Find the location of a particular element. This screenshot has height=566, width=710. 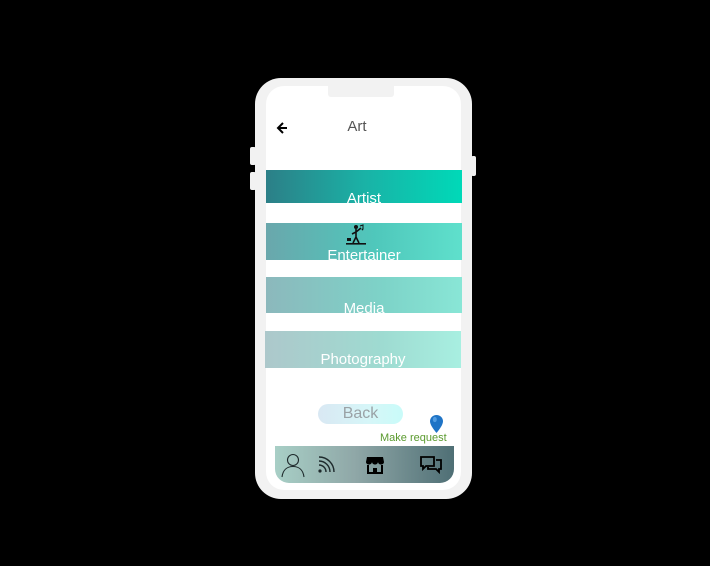

map-pin-icon is located at coordinates (436, 424).